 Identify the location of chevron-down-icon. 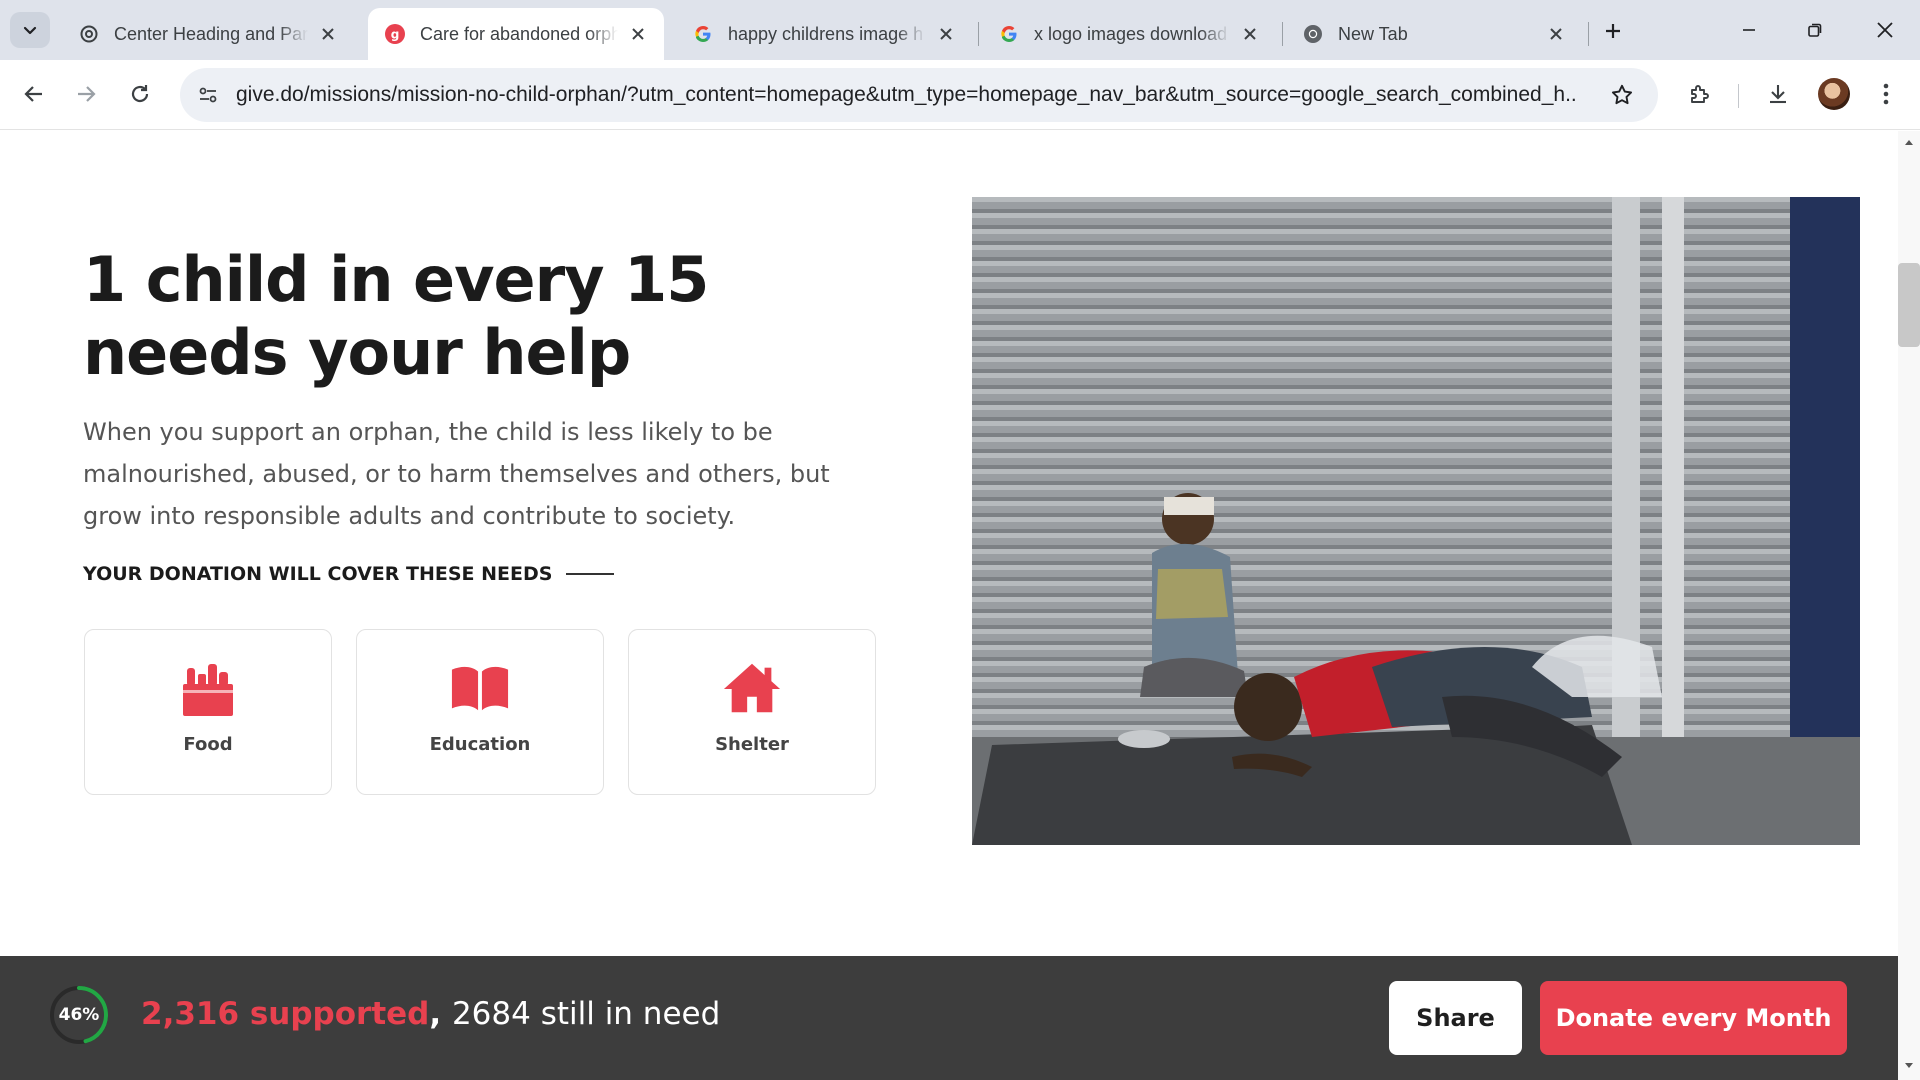
(30, 30).